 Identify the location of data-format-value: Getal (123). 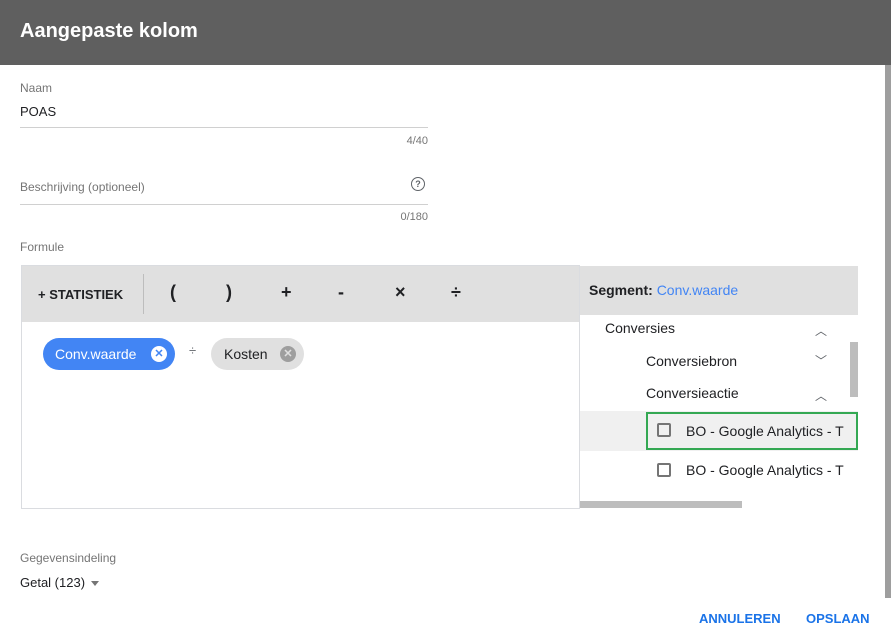
(53, 582).